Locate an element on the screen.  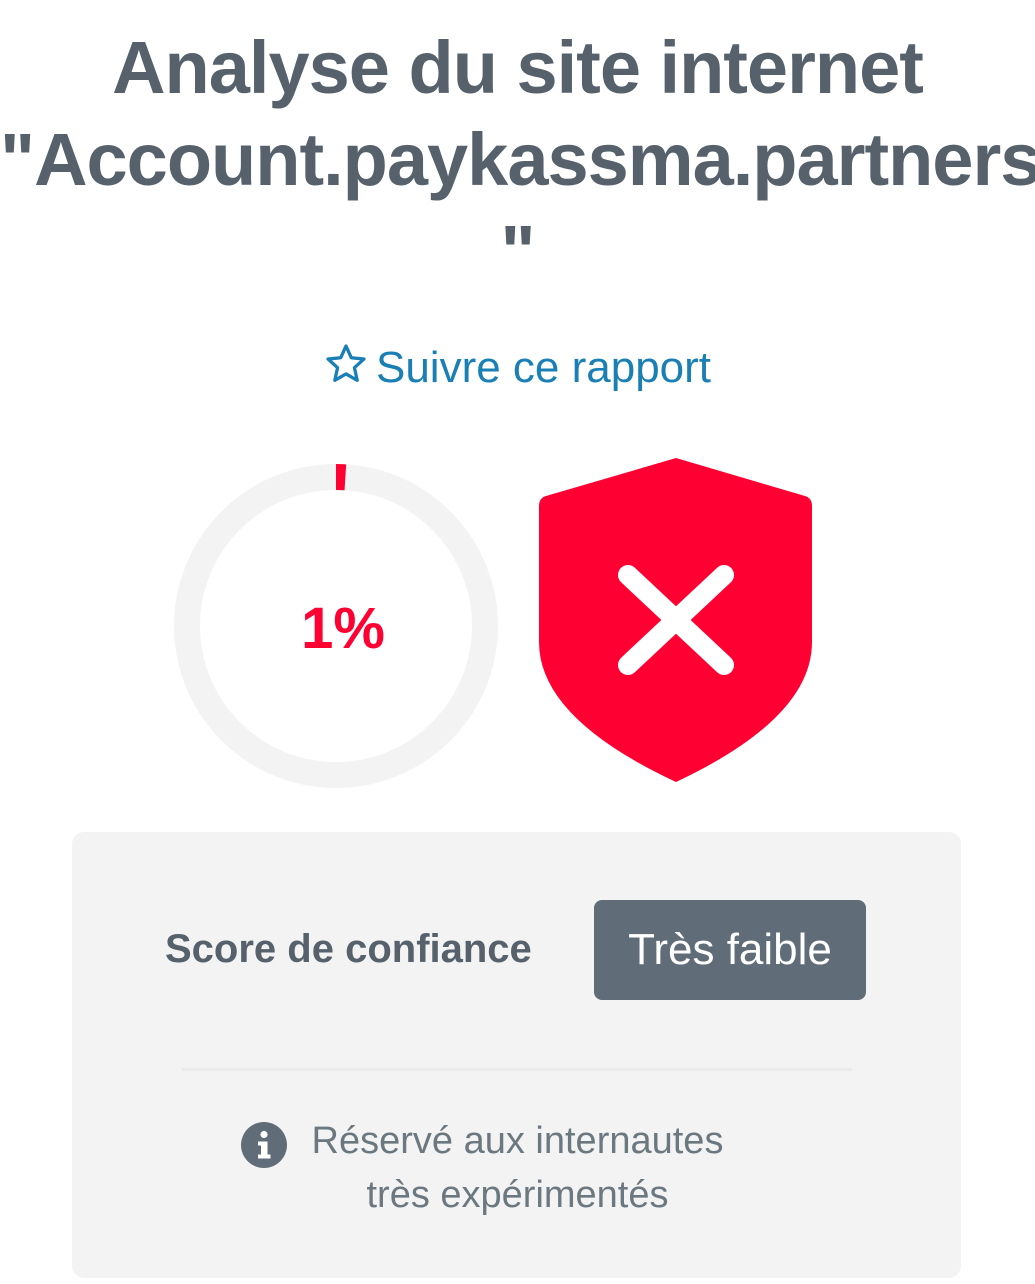
star-outline-icon is located at coordinates (346, 363).